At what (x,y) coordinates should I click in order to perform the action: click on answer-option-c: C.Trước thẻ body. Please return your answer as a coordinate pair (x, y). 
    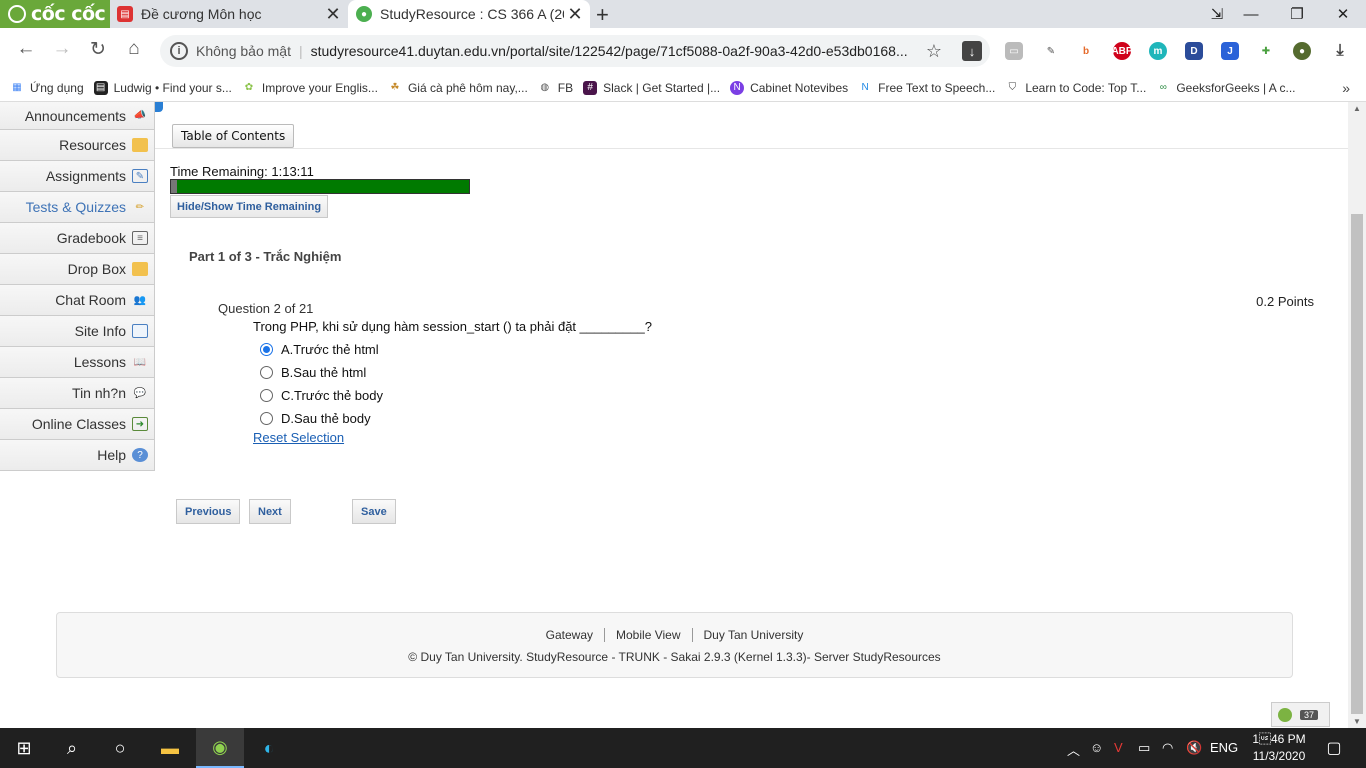
    Looking at the image, I should click on (321, 395).